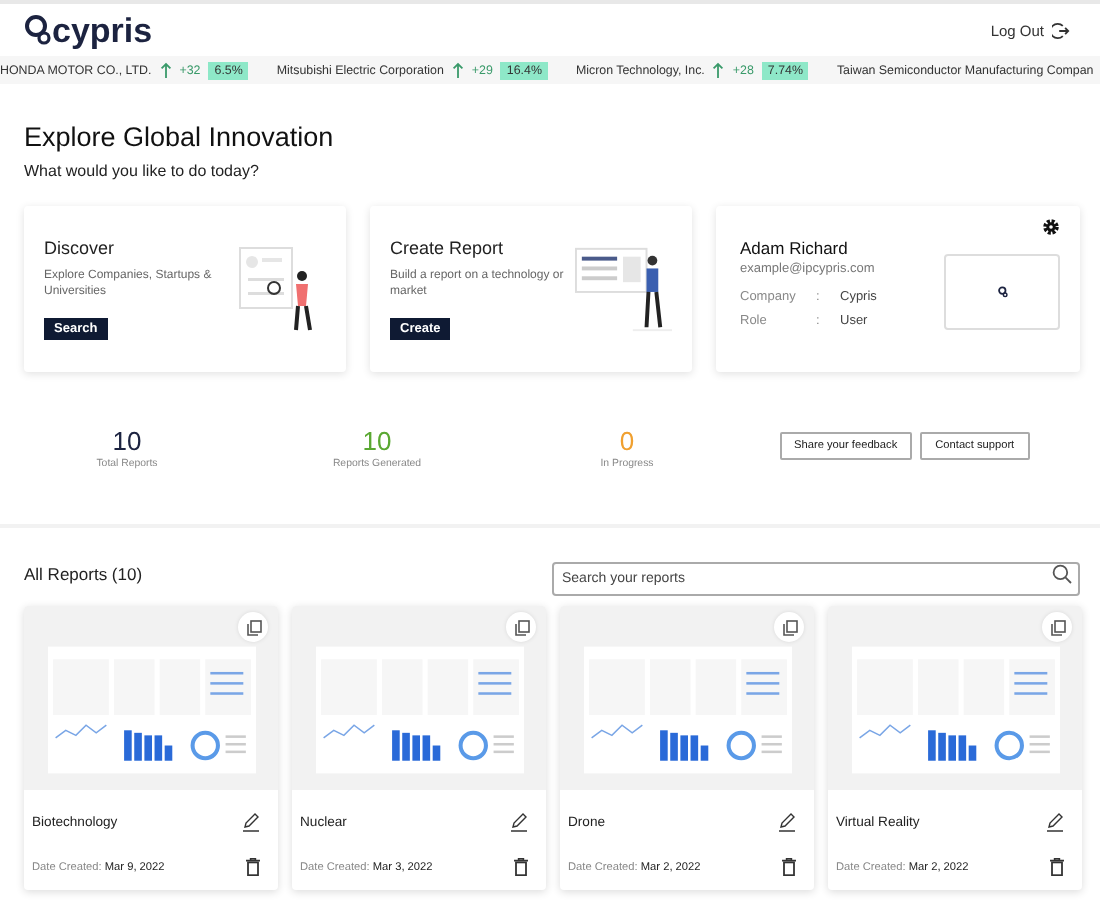  What do you see at coordinates (447, 248) in the screenshot?
I see `card-title: Create Report` at bounding box center [447, 248].